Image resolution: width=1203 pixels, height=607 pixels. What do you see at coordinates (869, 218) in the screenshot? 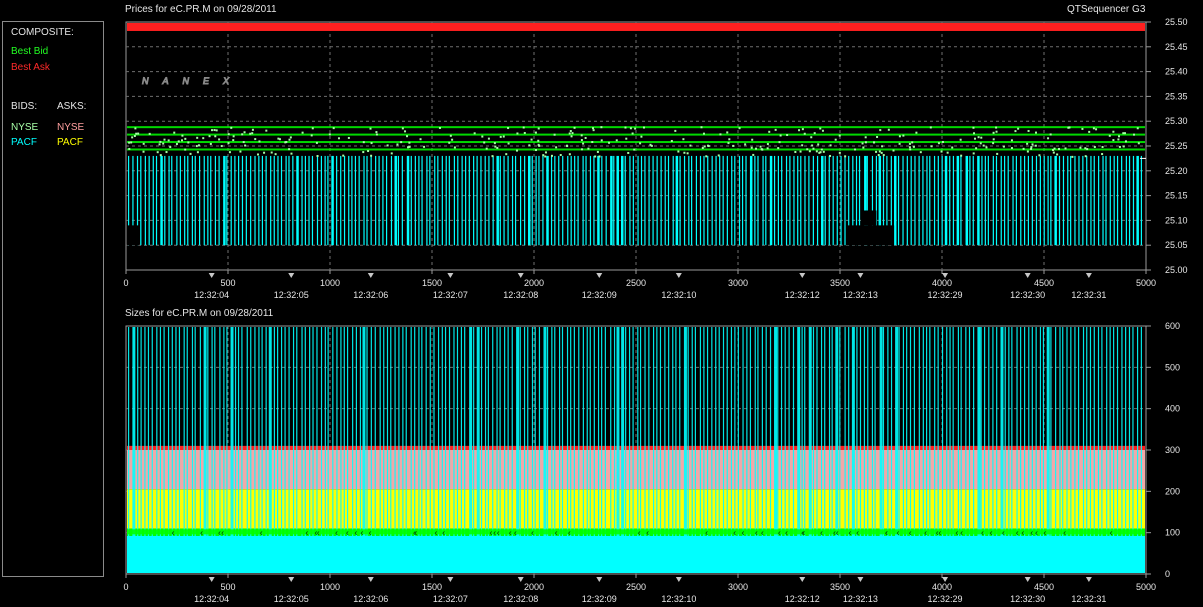
I see `bid-gap` at bounding box center [869, 218].